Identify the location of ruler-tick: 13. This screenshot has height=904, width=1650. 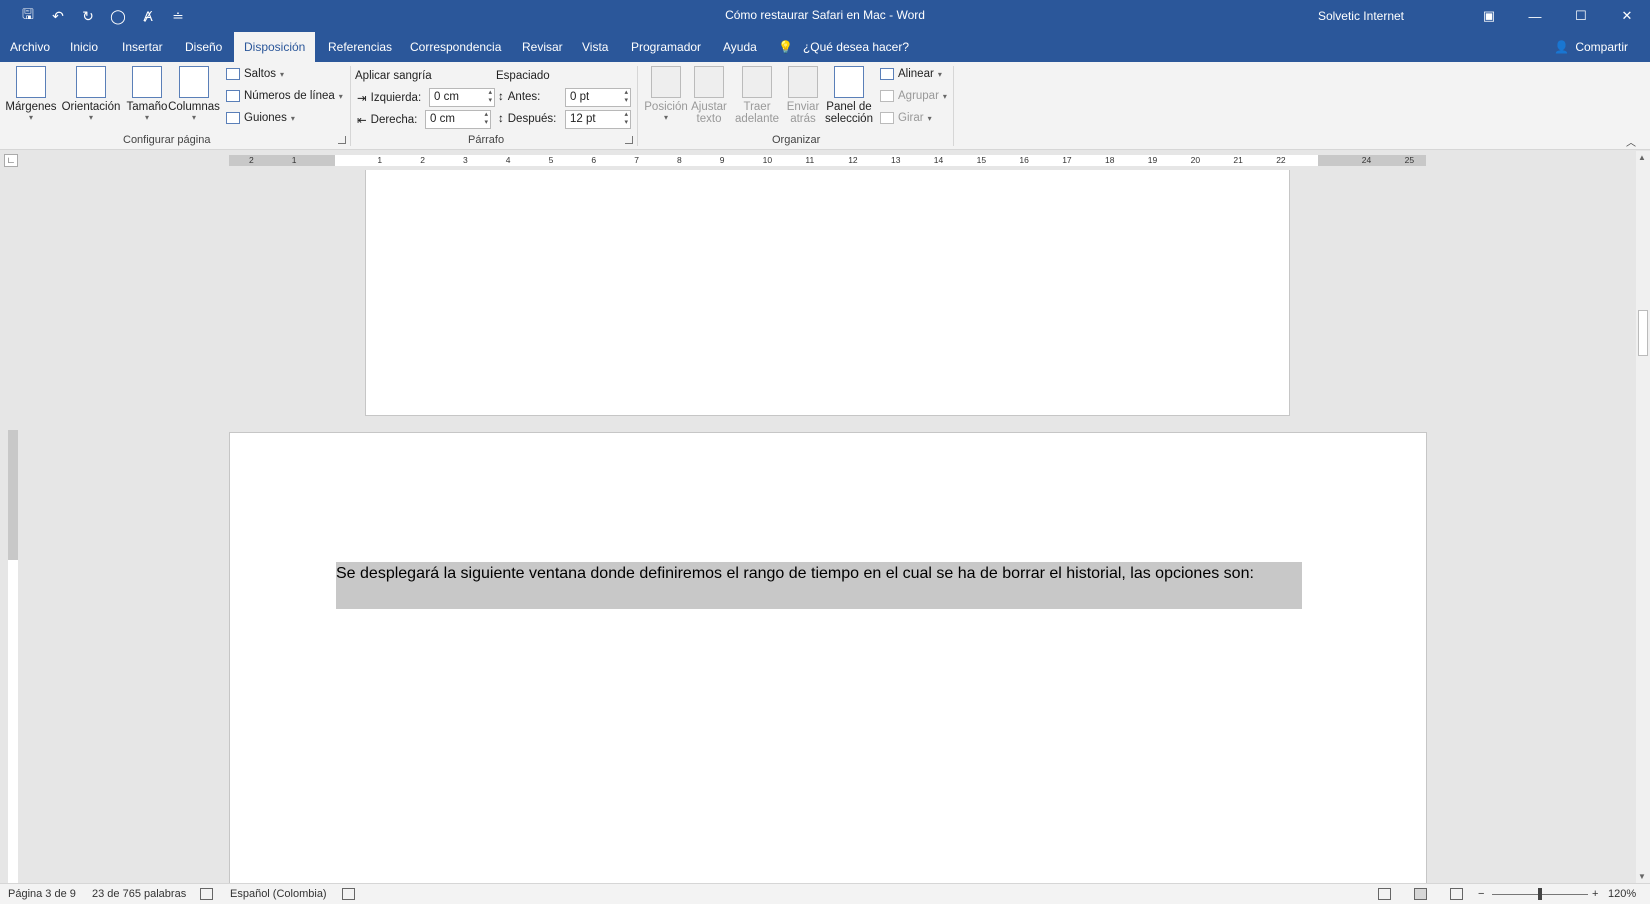
(896, 160).